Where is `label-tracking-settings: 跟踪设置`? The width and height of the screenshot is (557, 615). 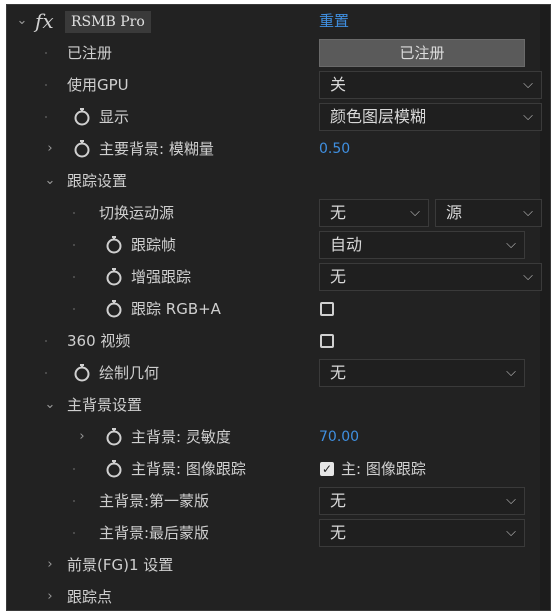
label-tracking-settings: 跟踪设置 is located at coordinates (97, 181).